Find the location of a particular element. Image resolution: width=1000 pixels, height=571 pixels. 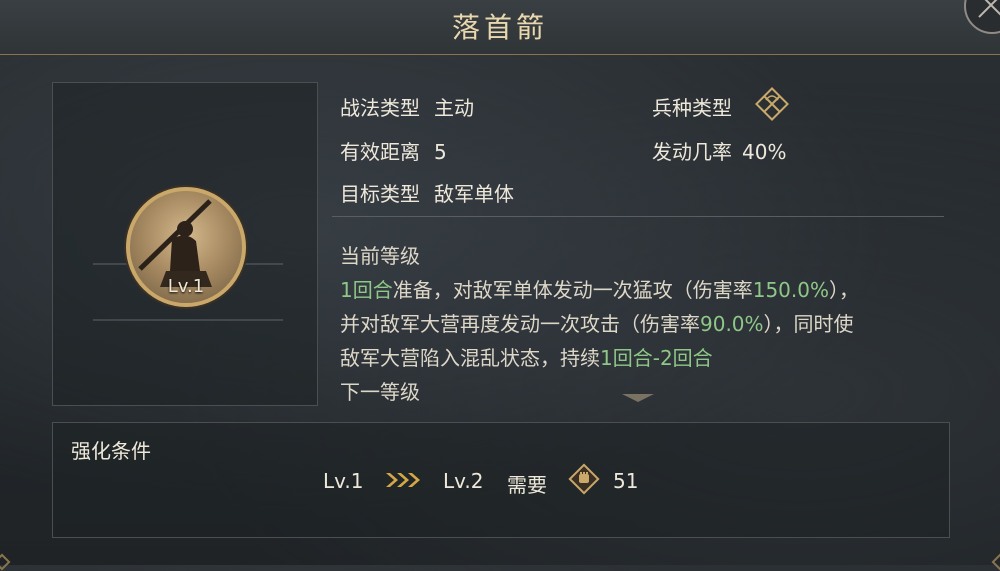

target-row: 目标类型 敌军单体 is located at coordinates (427, 192).